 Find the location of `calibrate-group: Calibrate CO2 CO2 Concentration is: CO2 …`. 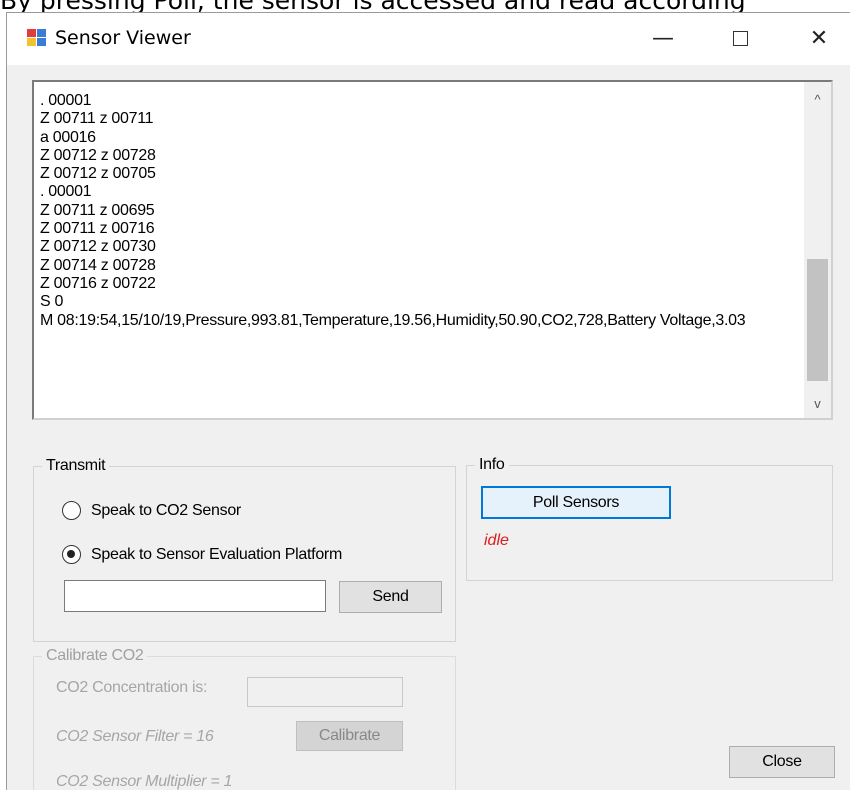

calibrate-group: Calibrate CO2 CO2 Concentration is: CO2 … is located at coordinates (244, 718).